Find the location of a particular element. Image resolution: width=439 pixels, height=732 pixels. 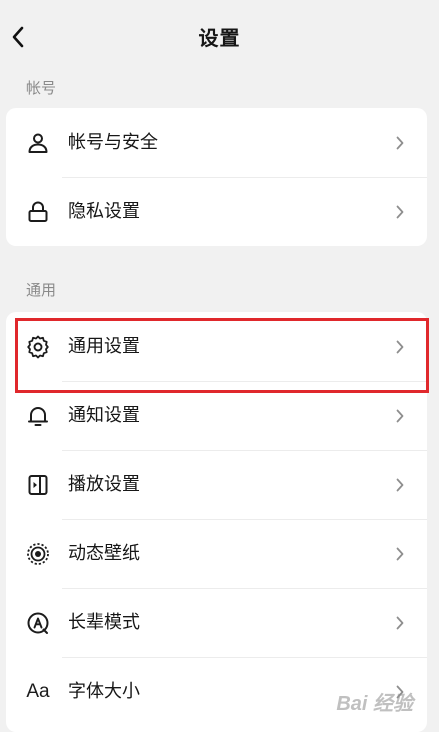

font-size-icon: Aa is located at coordinates (38, 692).